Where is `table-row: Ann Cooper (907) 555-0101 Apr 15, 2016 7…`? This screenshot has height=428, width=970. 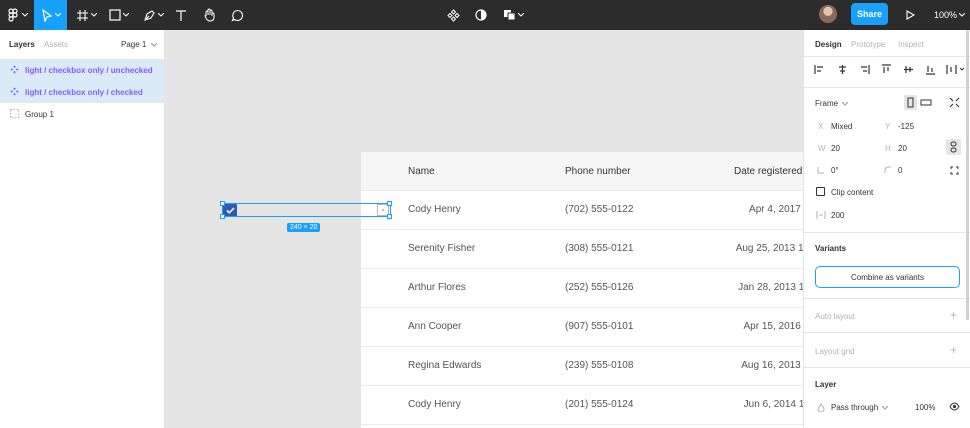
table-row: Ann Cooper (907) 555-0101 Apr 15, 2016 7… is located at coordinates (582, 327).